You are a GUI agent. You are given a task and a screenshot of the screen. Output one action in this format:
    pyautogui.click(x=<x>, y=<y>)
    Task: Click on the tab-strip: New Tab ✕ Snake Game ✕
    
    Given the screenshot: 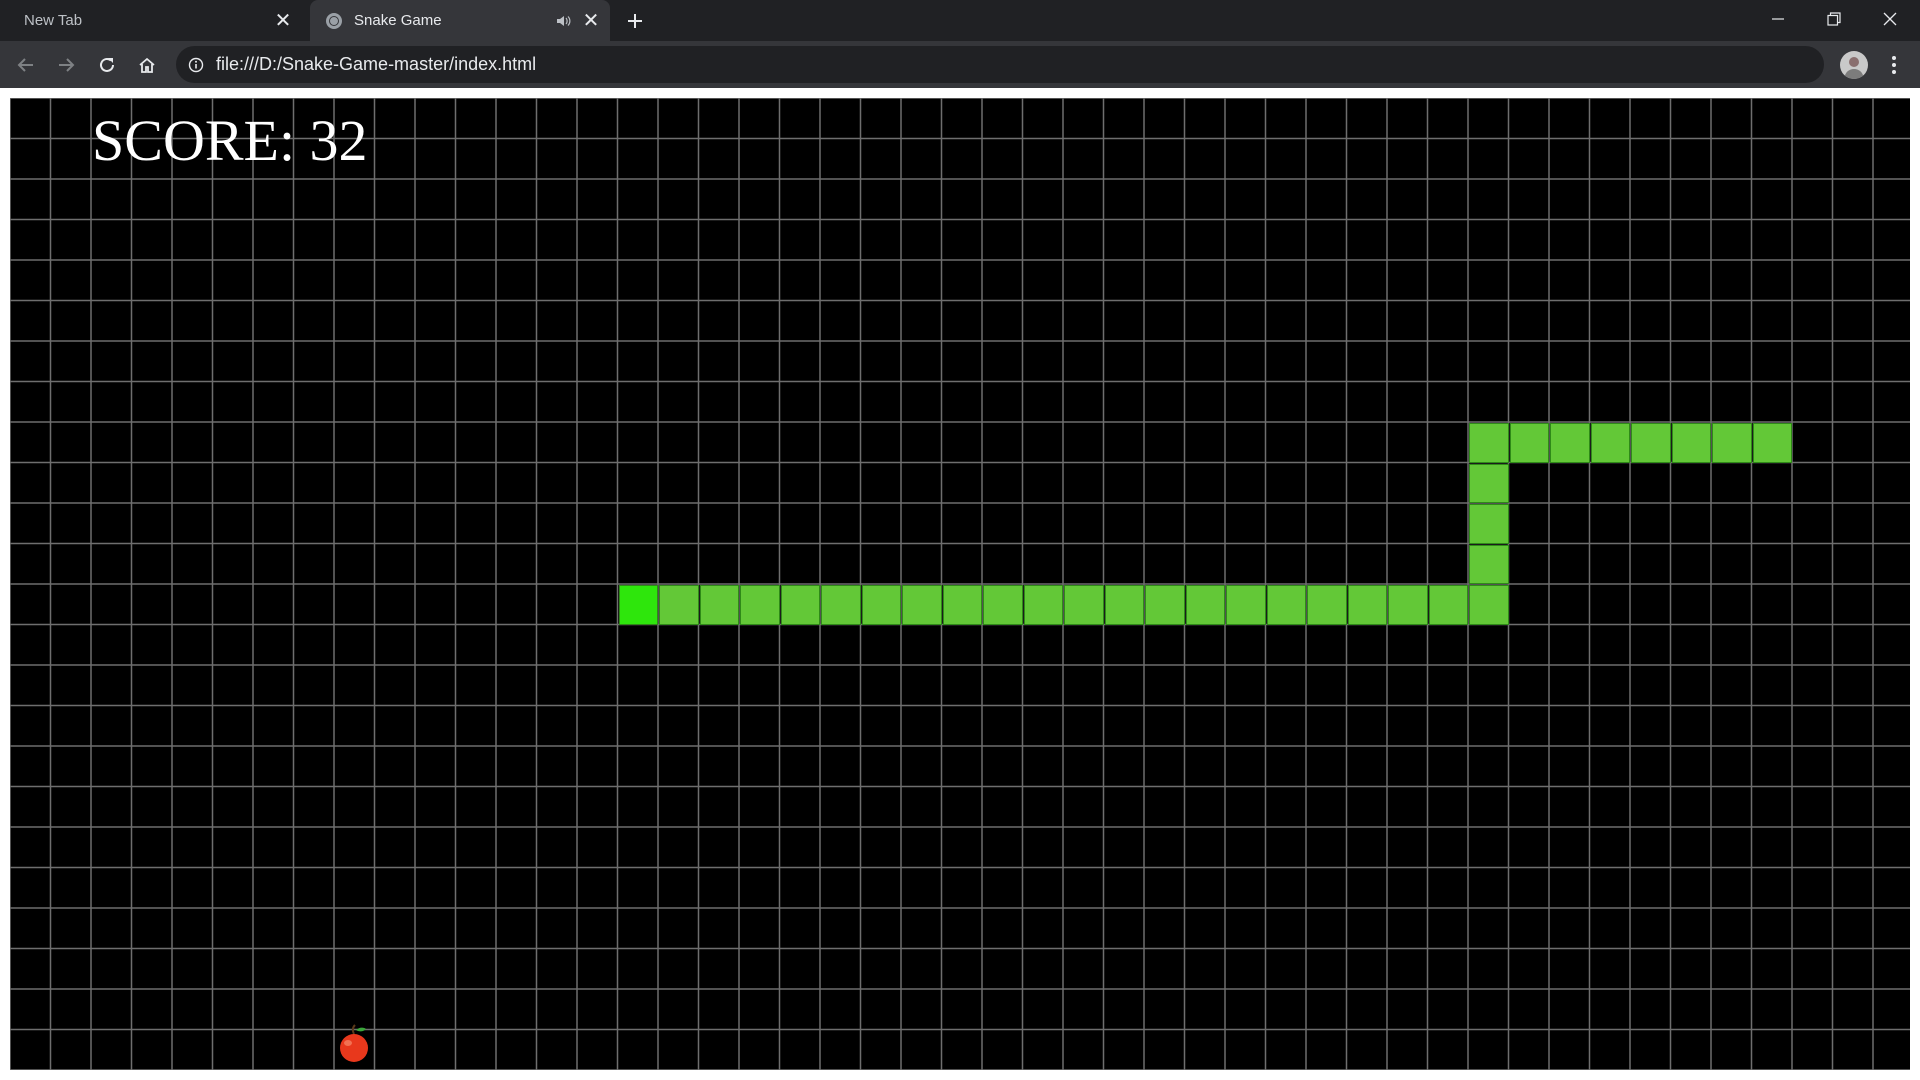 What is the action you would take?
    pyautogui.click(x=960, y=20)
    